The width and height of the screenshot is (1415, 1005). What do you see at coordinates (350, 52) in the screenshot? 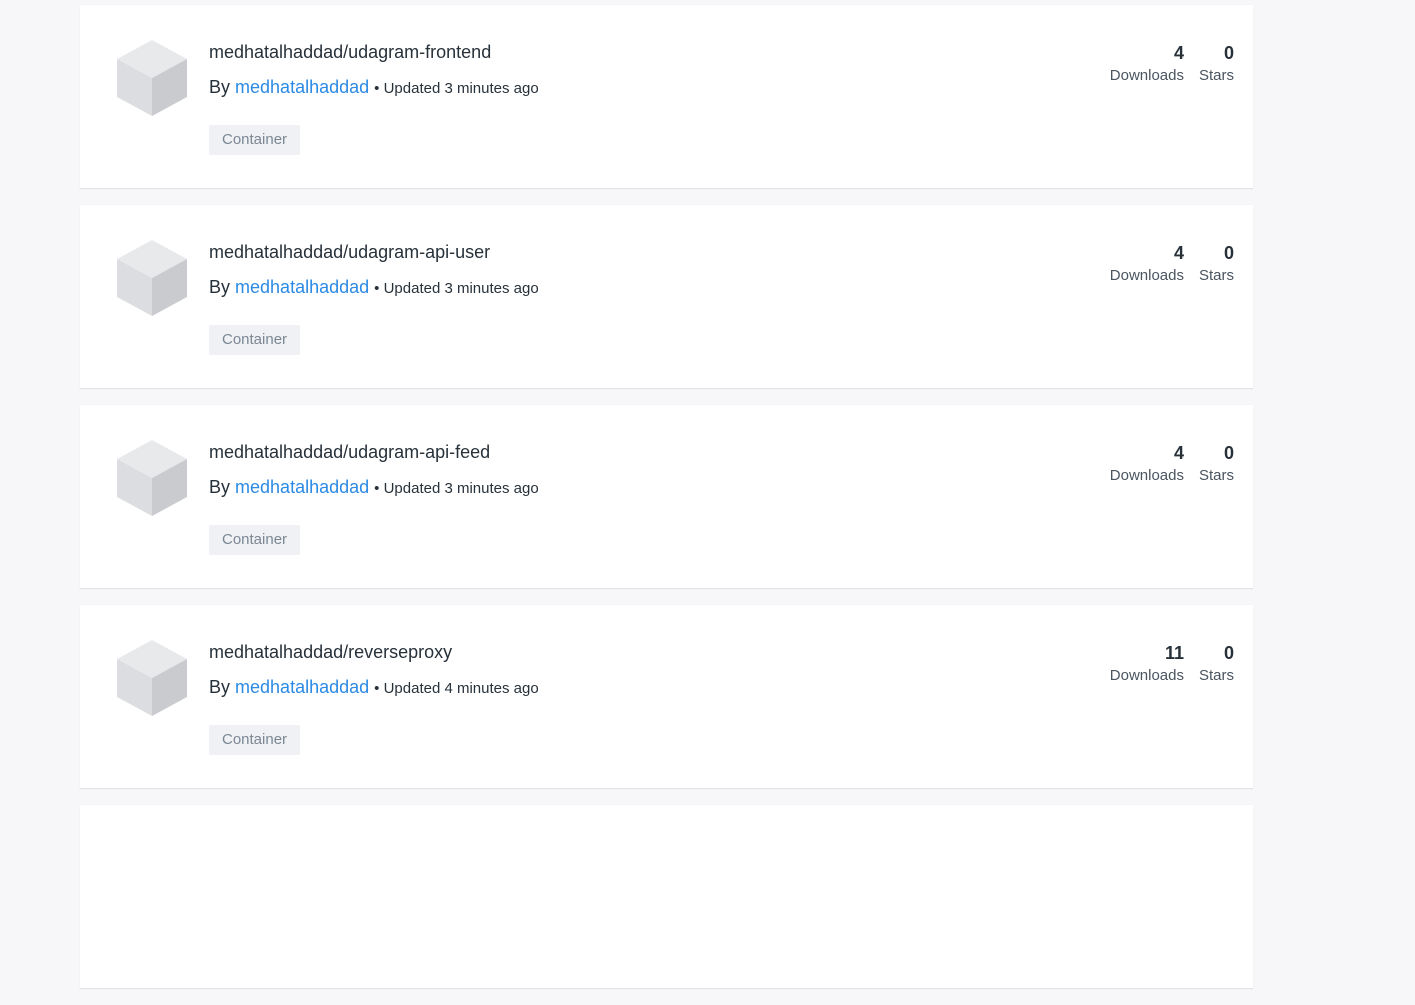
I see `repository-title-link: medhatalhaddad/udagram-frontend` at bounding box center [350, 52].